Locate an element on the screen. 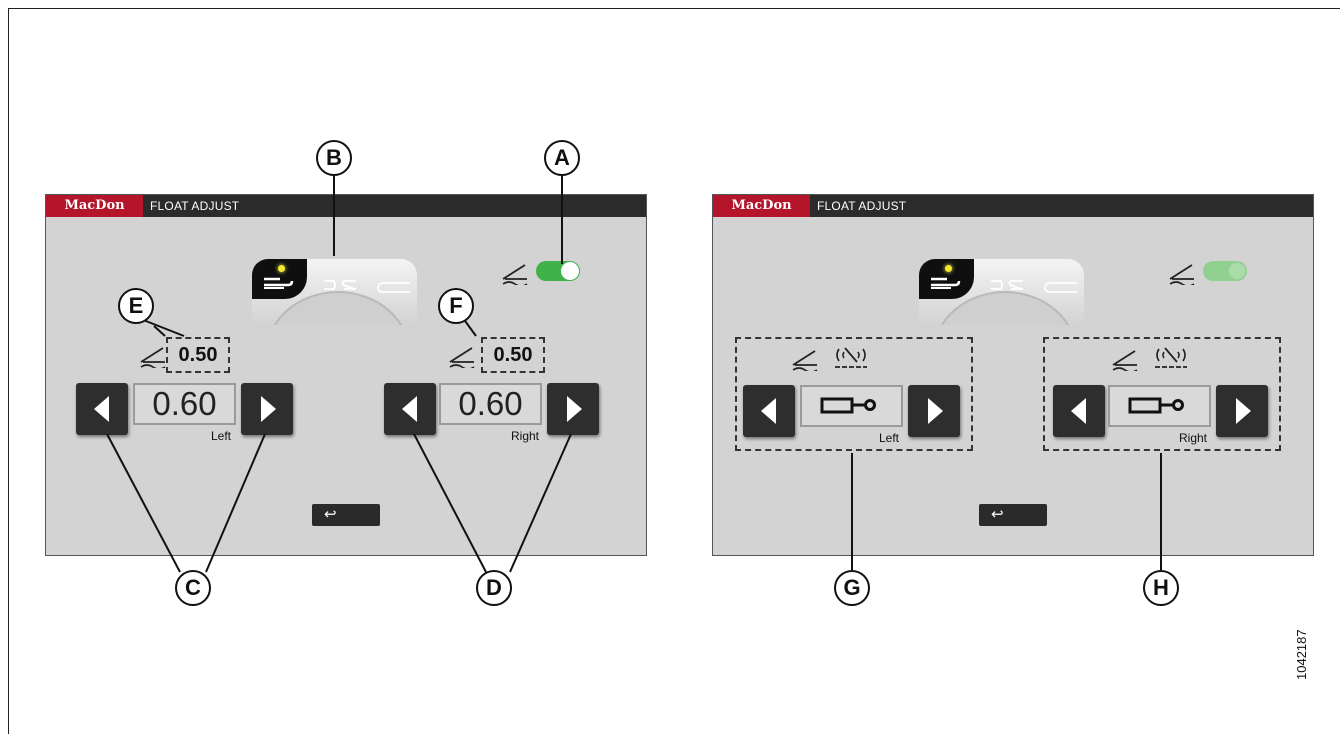  figure-number: 1042187 is located at coordinates (1301, 654).